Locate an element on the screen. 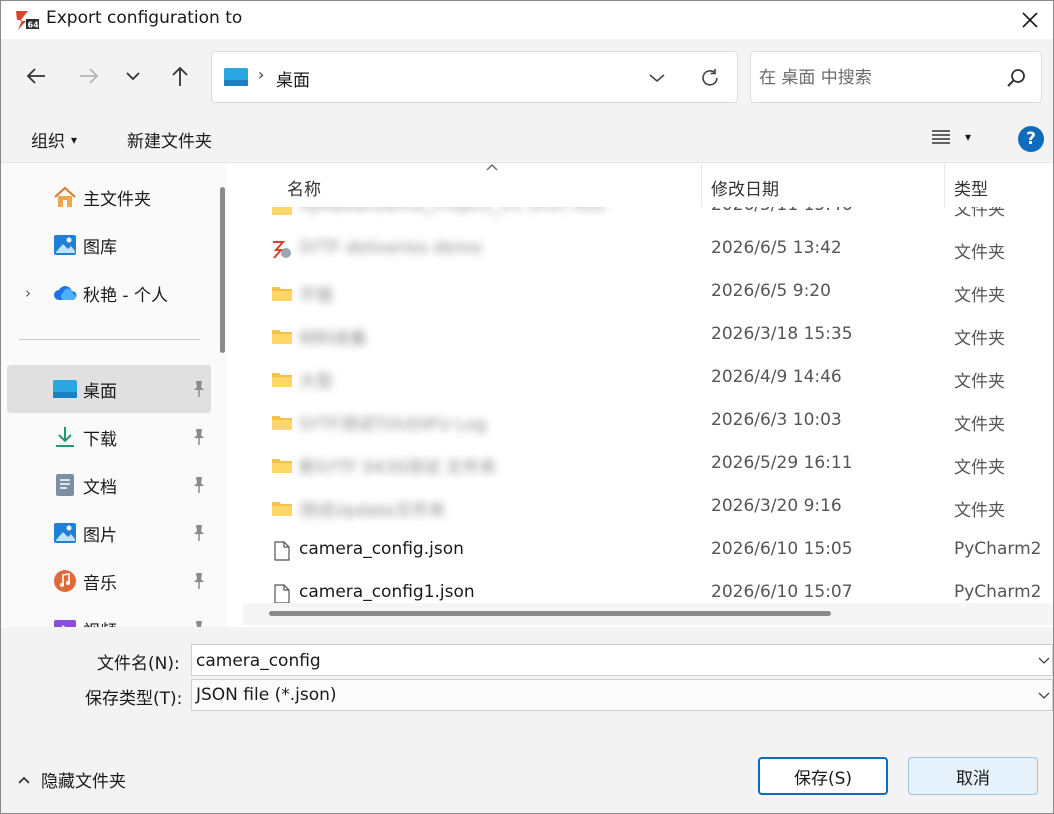 This screenshot has height=814, width=1054. sidebar-item-desktop: 桌面 is located at coordinates (109, 389).